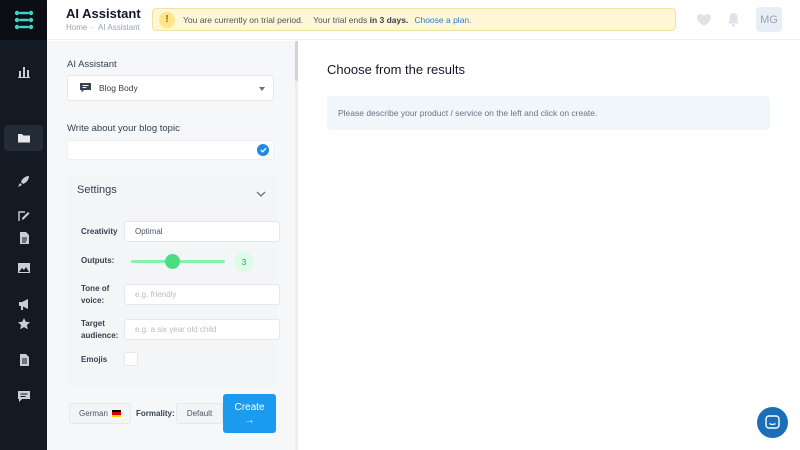 The image size is (800, 450). Describe the element at coordinates (296, 245) in the screenshot. I see `scrollbar-track` at that location.